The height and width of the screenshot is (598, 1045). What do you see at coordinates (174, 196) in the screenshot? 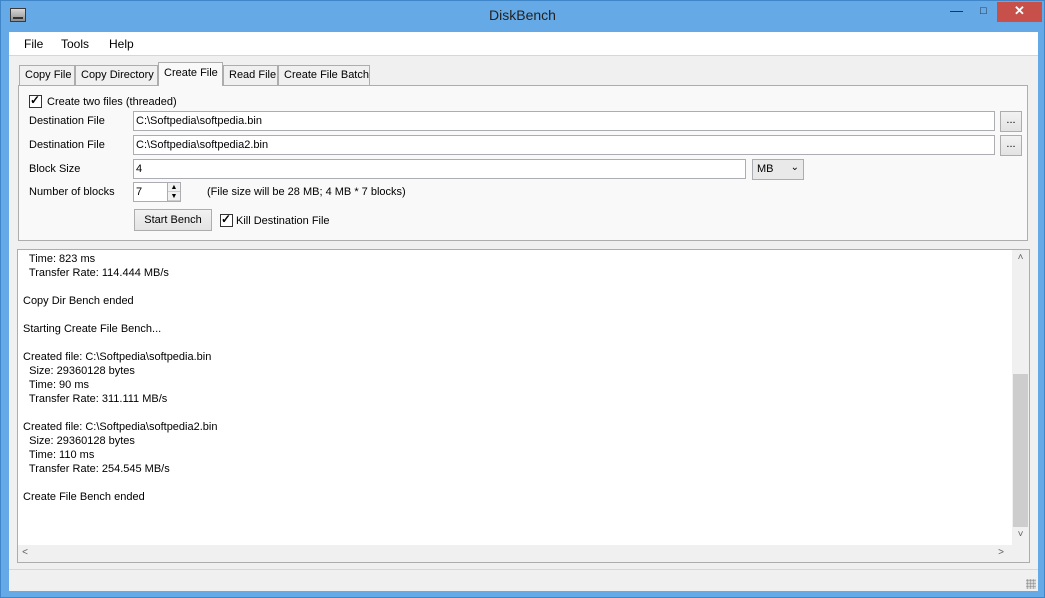
I see `spin-down-icon: ▼` at bounding box center [174, 196].